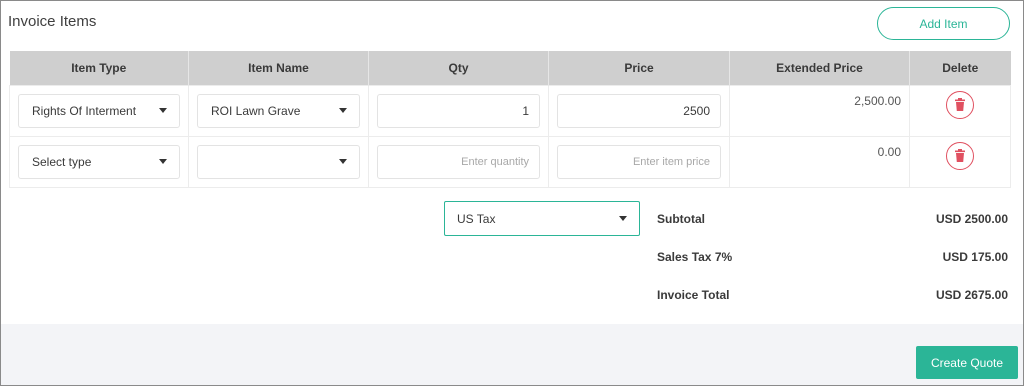 This screenshot has height=386, width=1024. I want to click on price-input: 2500, so click(639, 110).